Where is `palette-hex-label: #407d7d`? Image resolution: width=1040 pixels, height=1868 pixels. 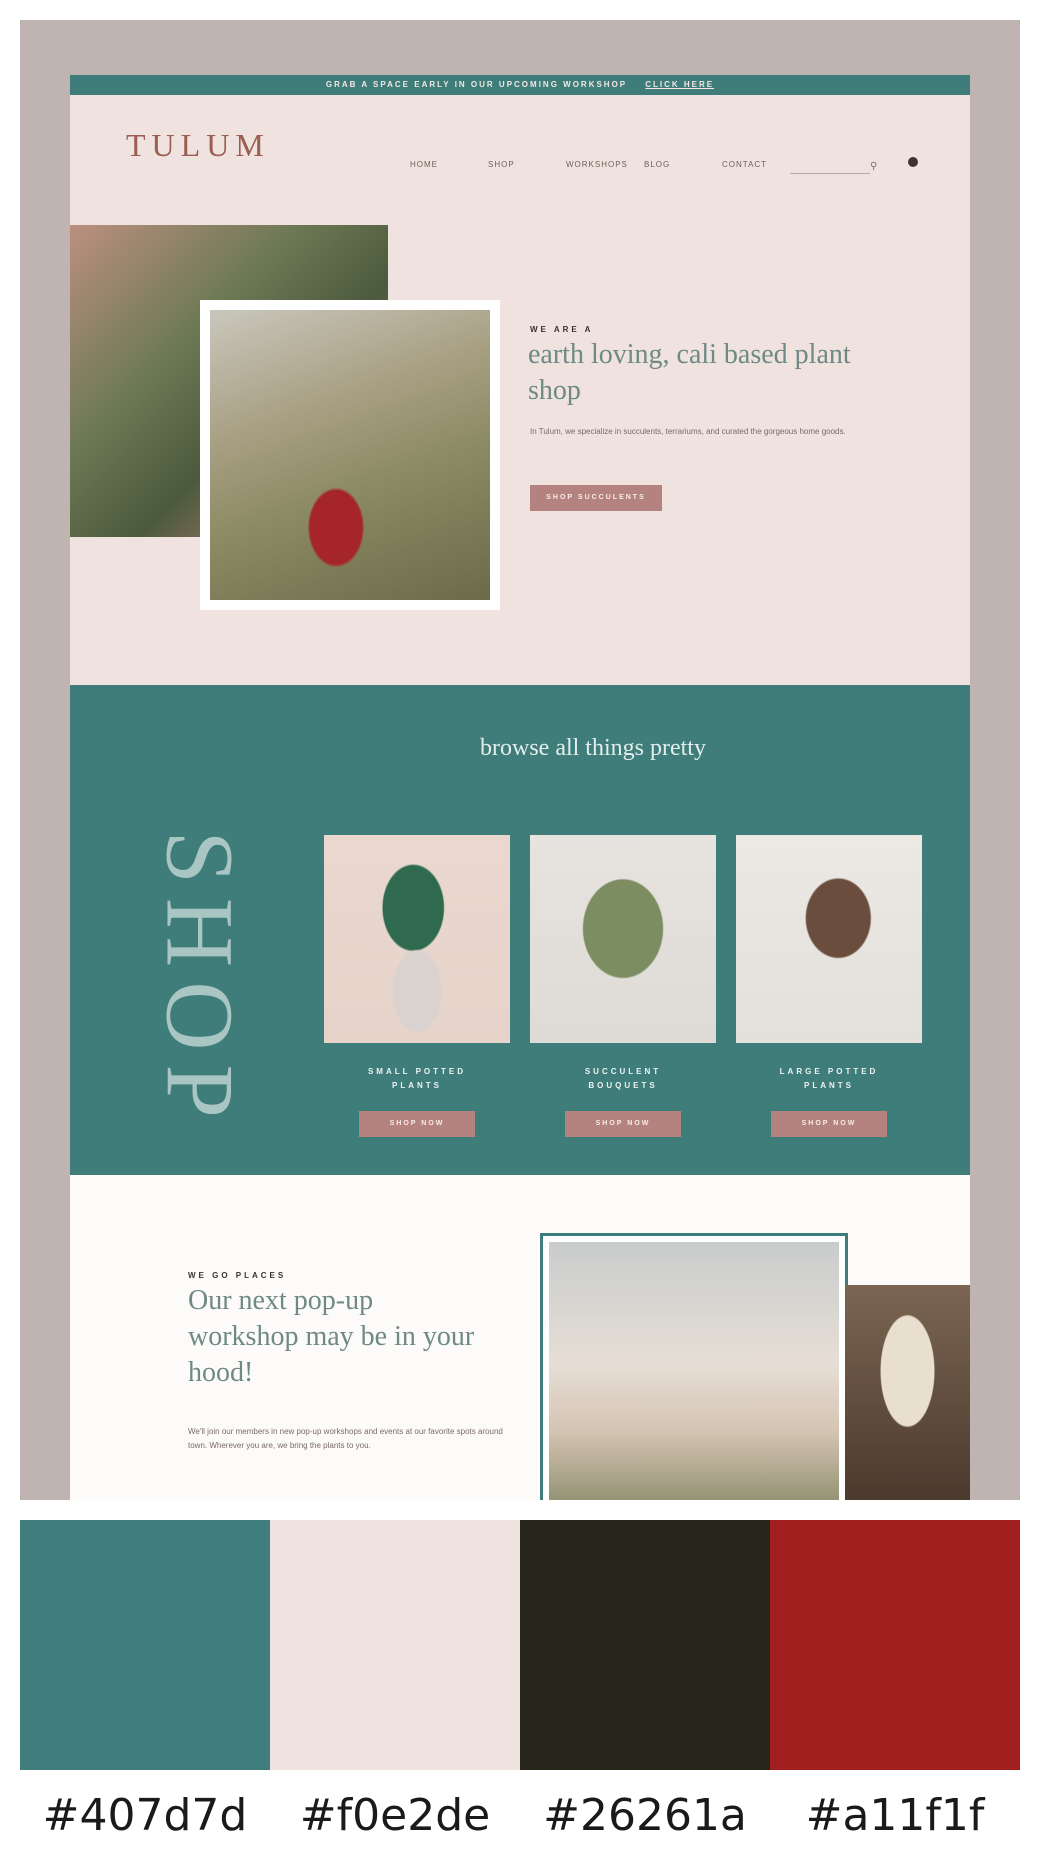
palette-hex-label: #407d7d is located at coordinates (145, 1815).